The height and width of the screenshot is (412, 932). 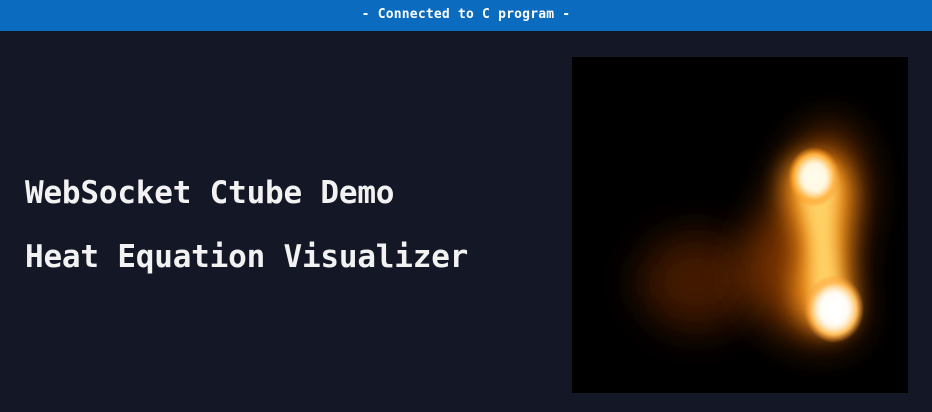 I want to click on connection-status-bar: - Connected to C program -, so click(x=466, y=15).